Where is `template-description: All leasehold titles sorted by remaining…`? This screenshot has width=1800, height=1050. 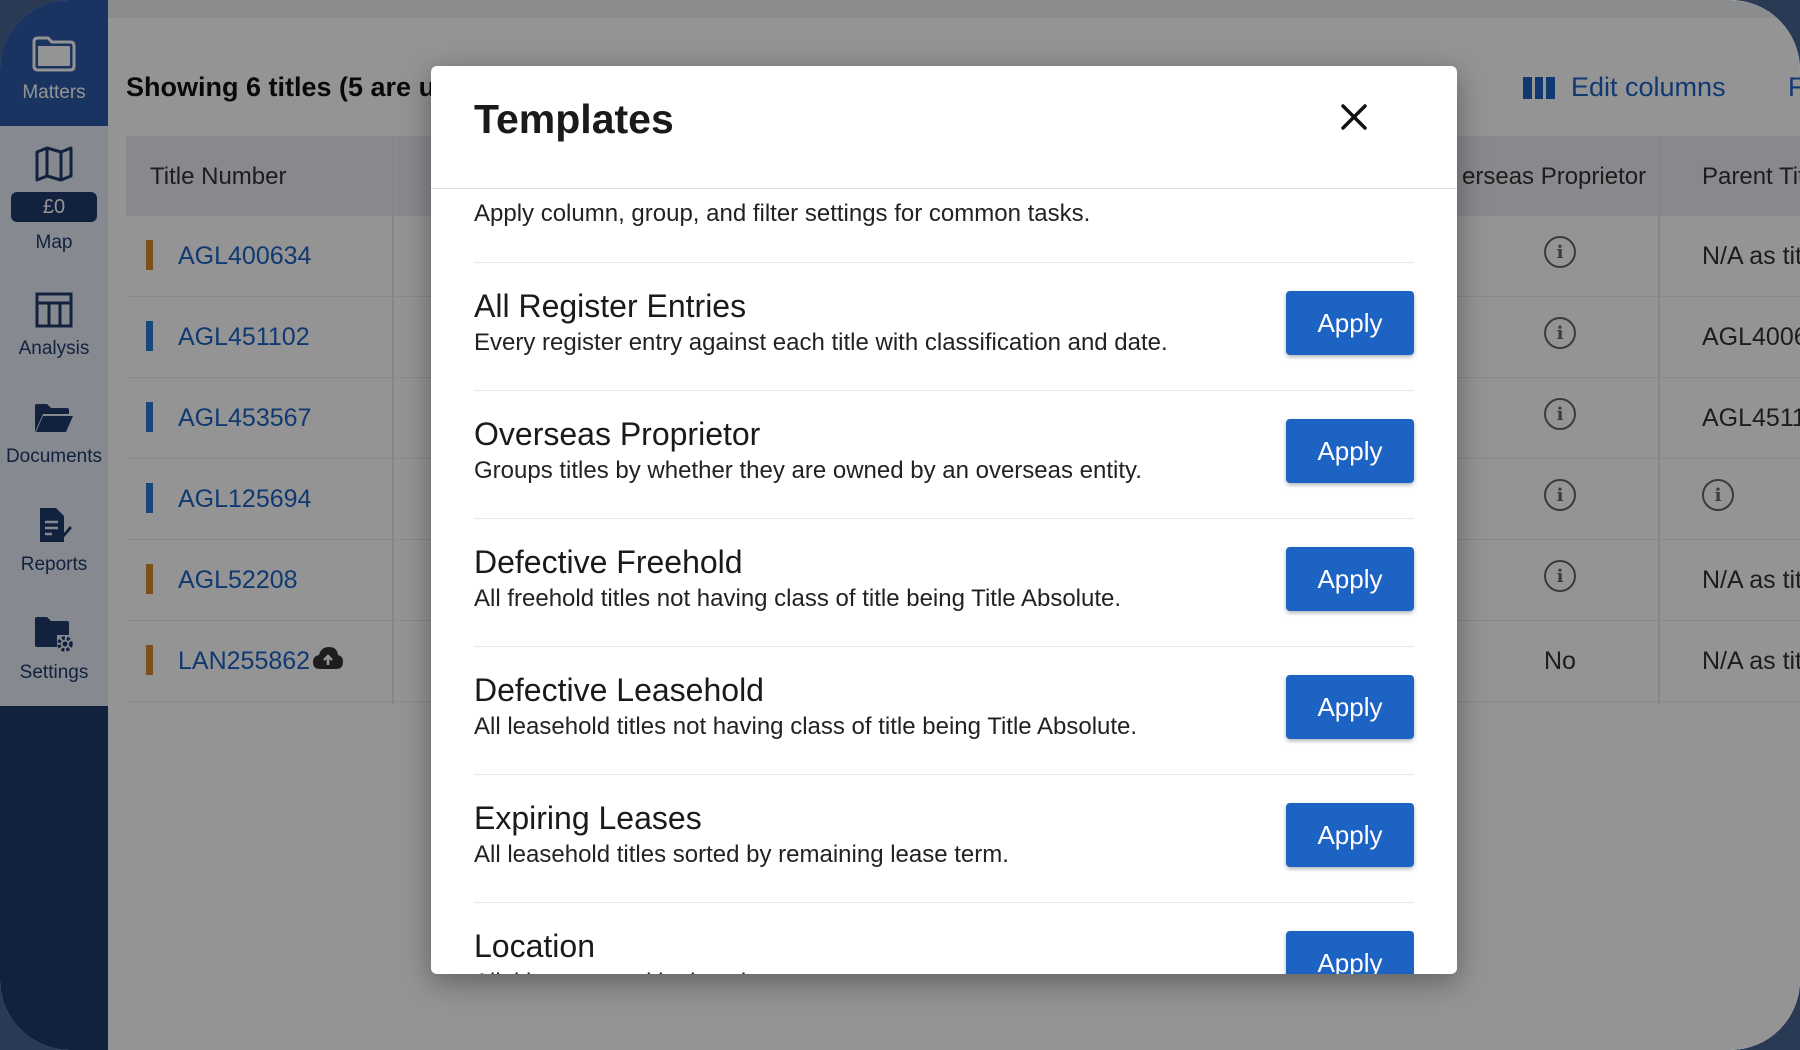
template-description: All leasehold titles sorted by remaining… is located at coordinates (741, 854).